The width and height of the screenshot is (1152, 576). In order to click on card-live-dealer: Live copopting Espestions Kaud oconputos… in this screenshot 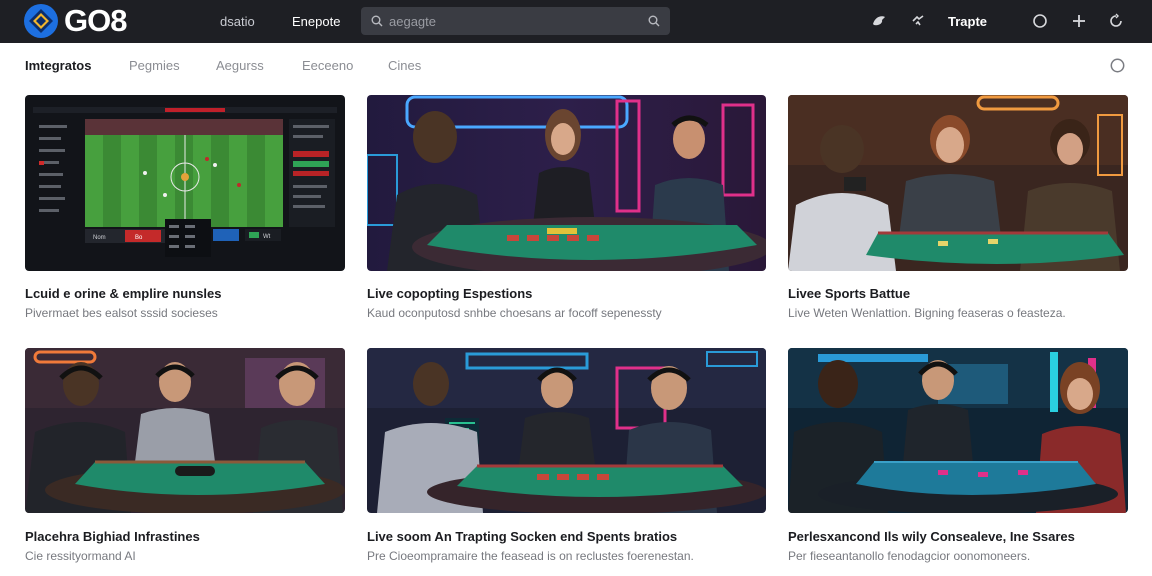, I will do `click(566, 210)`.